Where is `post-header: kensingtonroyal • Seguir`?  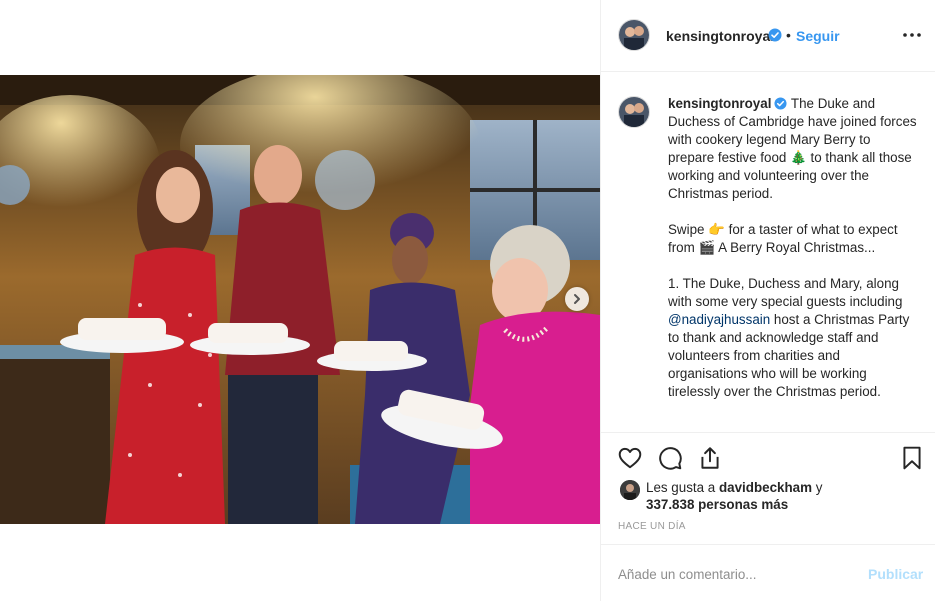 post-header: kensingtonroyal • Seguir is located at coordinates (768, 36).